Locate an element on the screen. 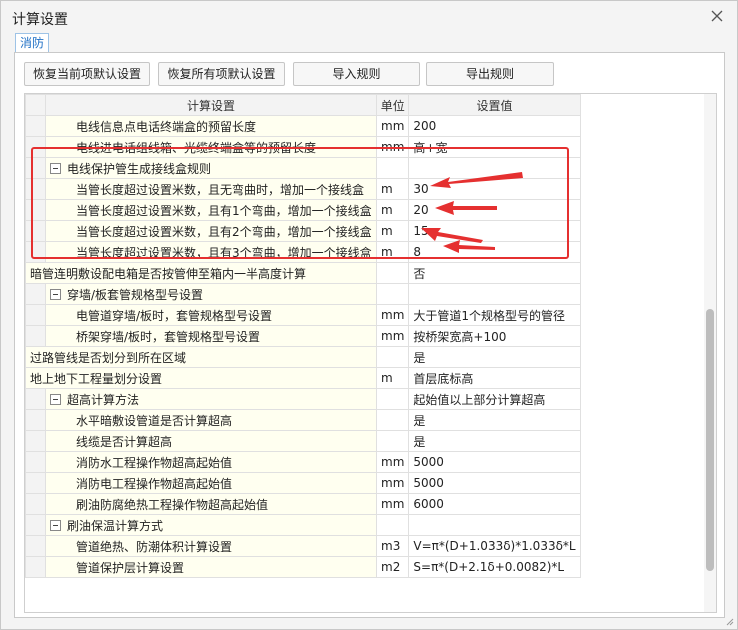 This screenshot has width=738, height=630. table-row: 电管道穿墙/板时，套管规格型号设置 mm 大于管道1个规格型号的管径 is located at coordinates (303, 315).